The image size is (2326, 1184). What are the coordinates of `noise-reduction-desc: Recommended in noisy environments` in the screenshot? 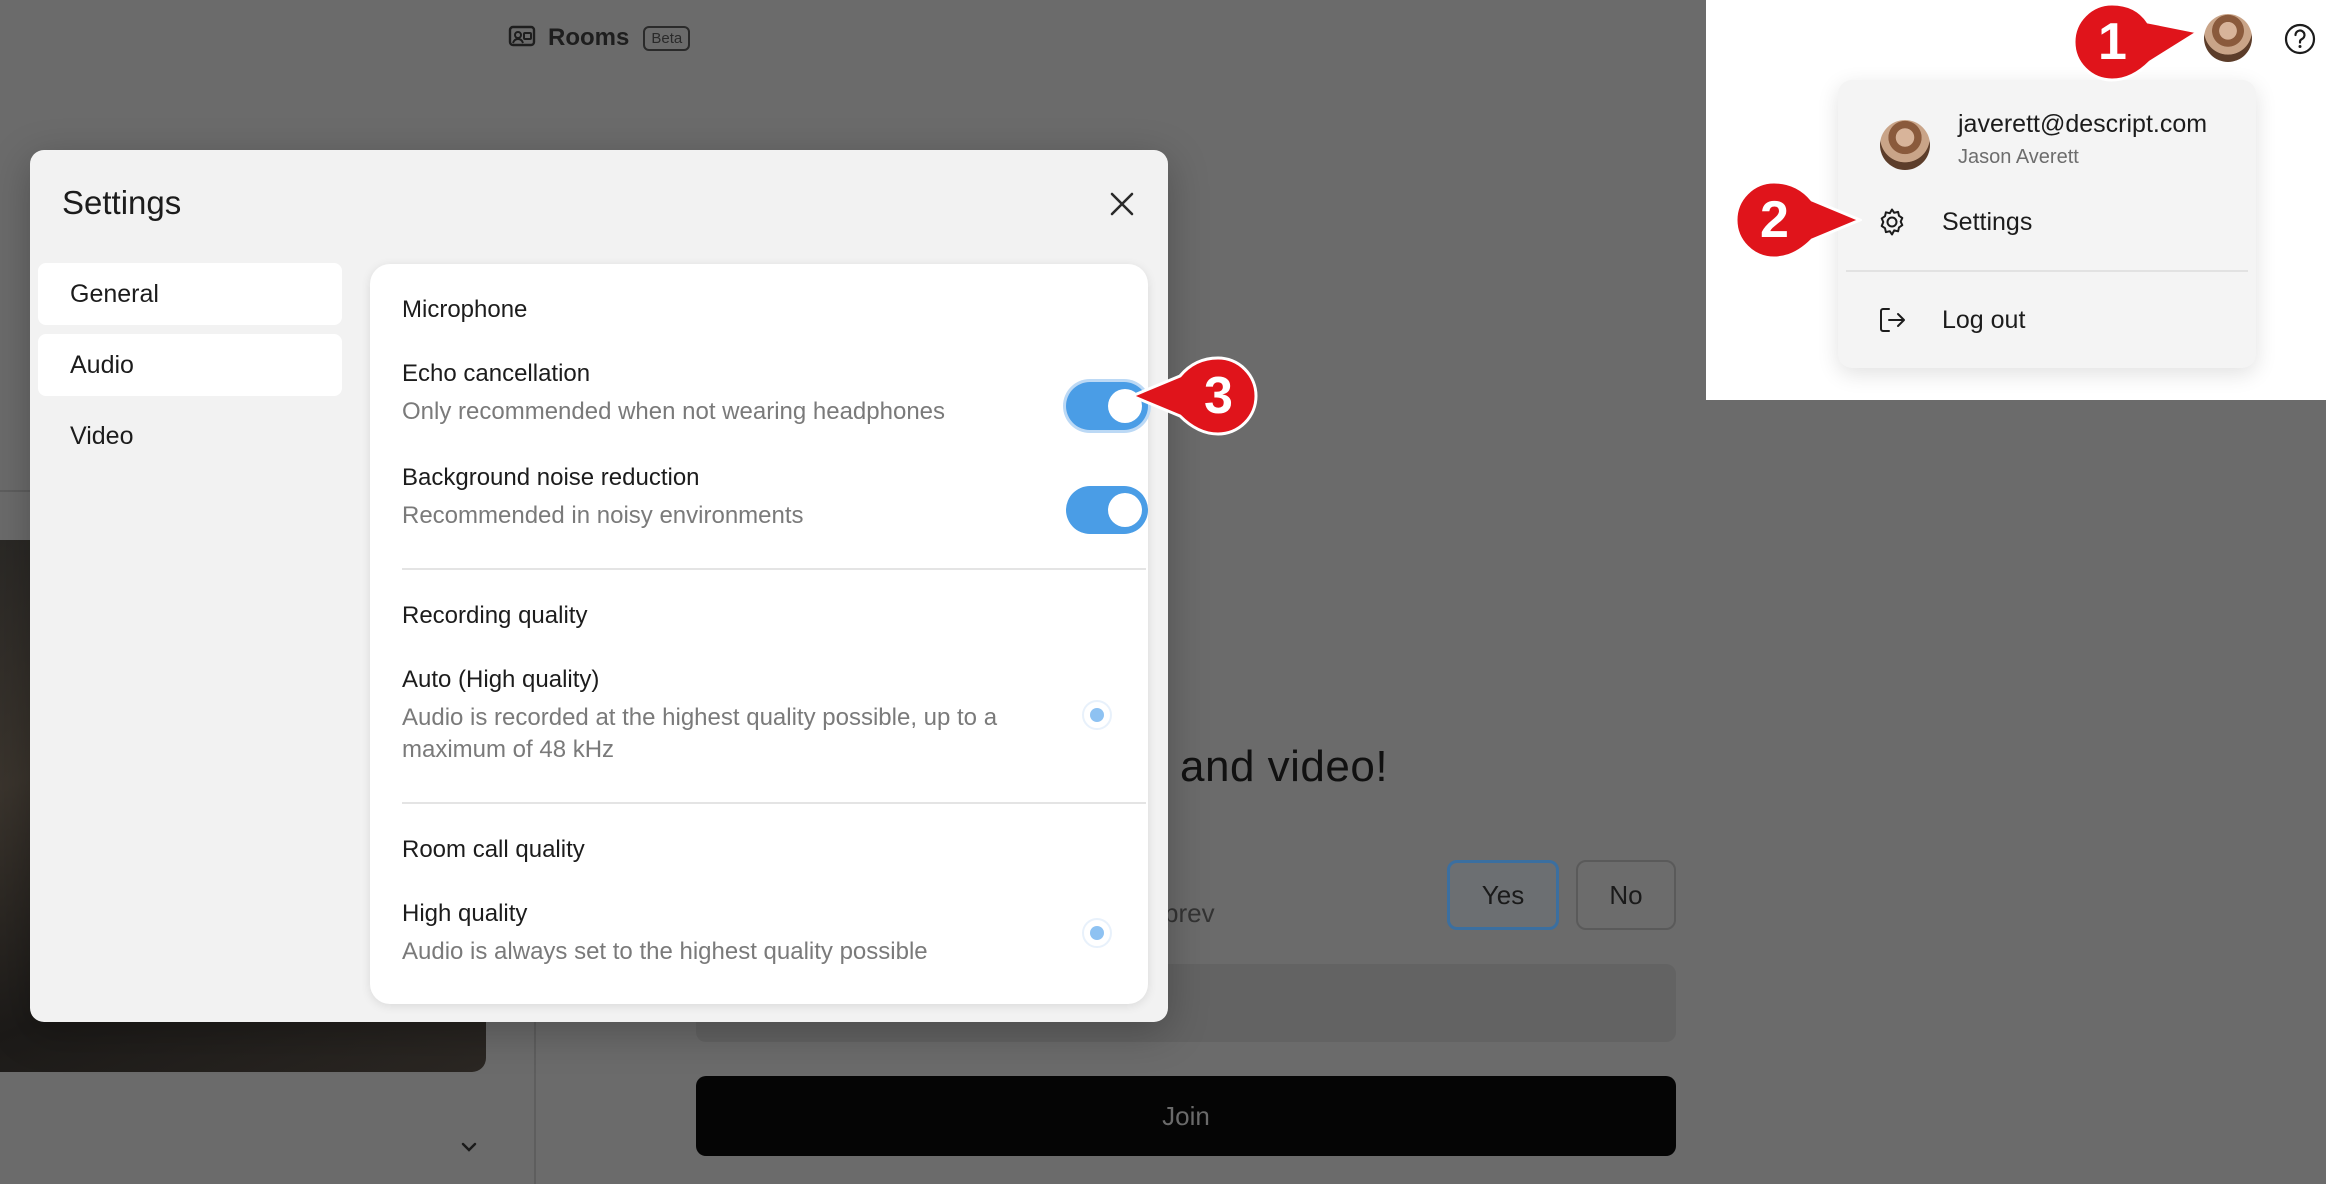 It's located at (603, 515).